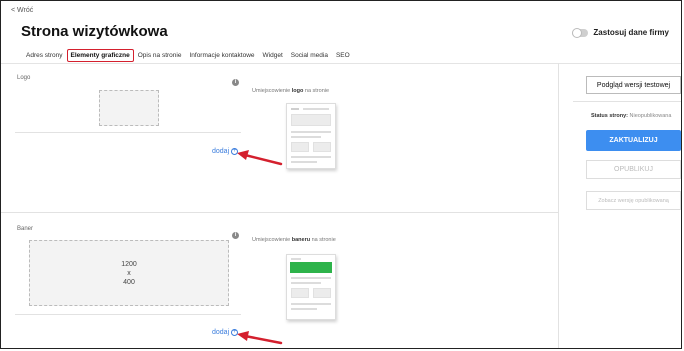 This screenshot has height=351, width=684. I want to click on banner-divider, so click(128, 314).